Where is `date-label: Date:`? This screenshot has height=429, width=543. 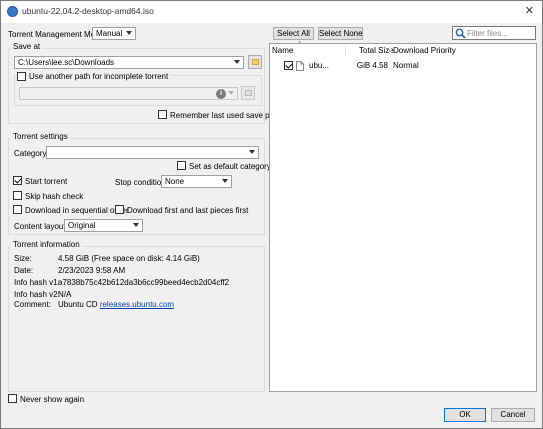 date-label: Date: is located at coordinates (24, 270).